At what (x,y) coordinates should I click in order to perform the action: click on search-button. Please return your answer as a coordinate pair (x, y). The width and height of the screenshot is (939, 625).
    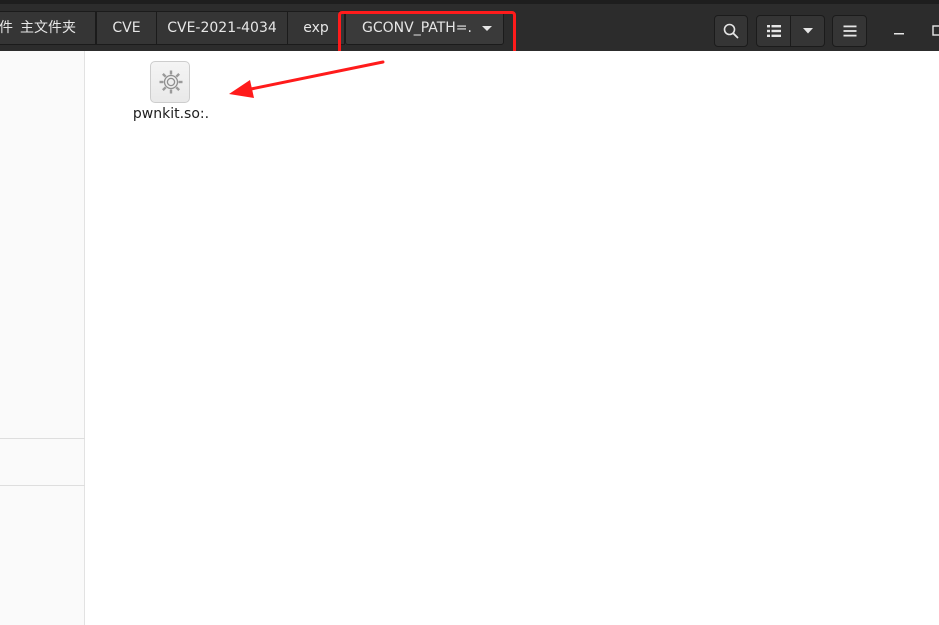
    Looking at the image, I should click on (731, 31).